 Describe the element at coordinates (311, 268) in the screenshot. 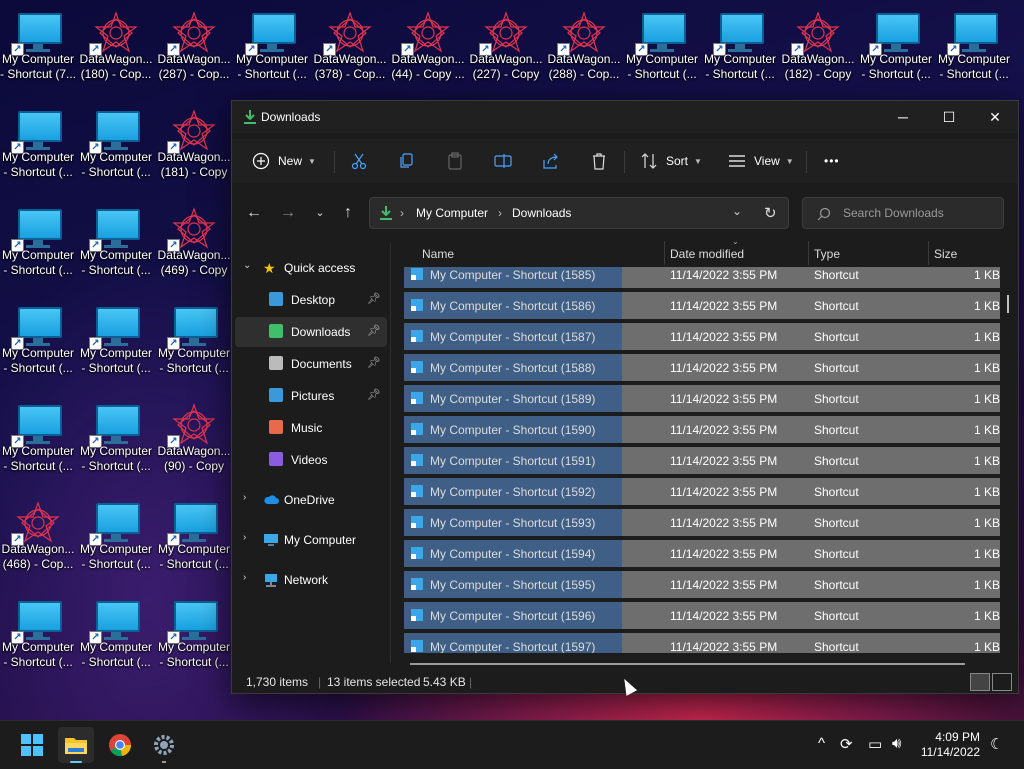

I see `sidebar-item-quick-access: ⌄ ★ Quick access` at that location.